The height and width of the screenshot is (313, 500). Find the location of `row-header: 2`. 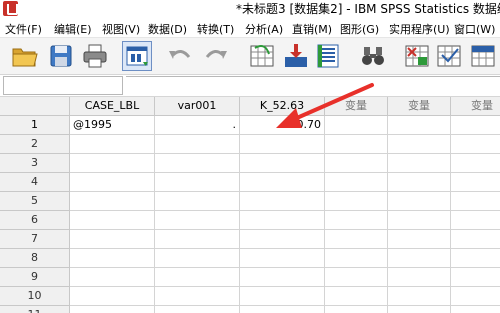

row-header: 2 is located at coordinates (35, 144).